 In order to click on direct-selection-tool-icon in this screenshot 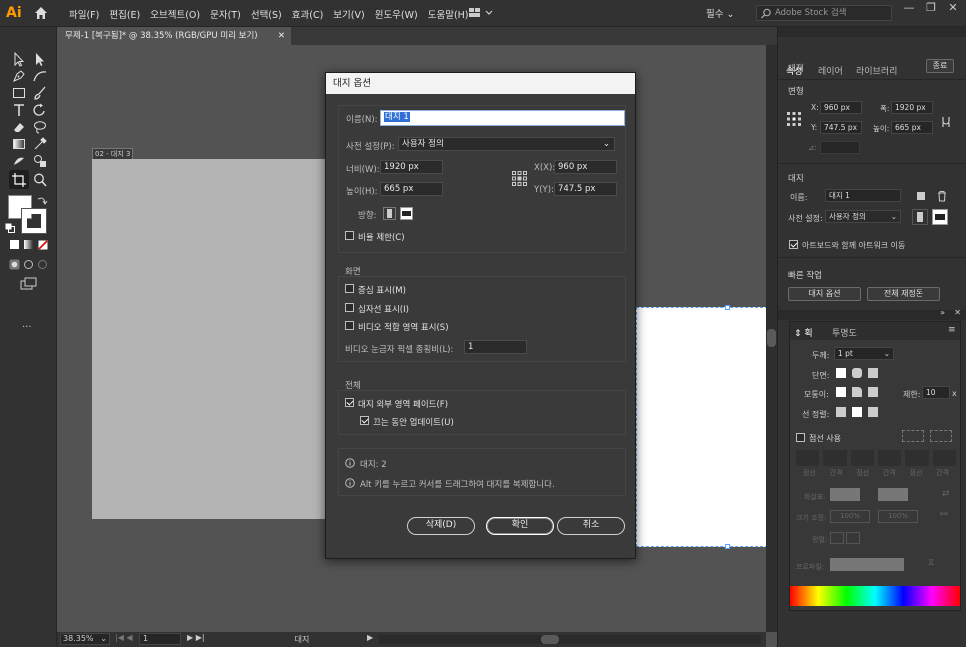, I will do `click(40, 59)`.